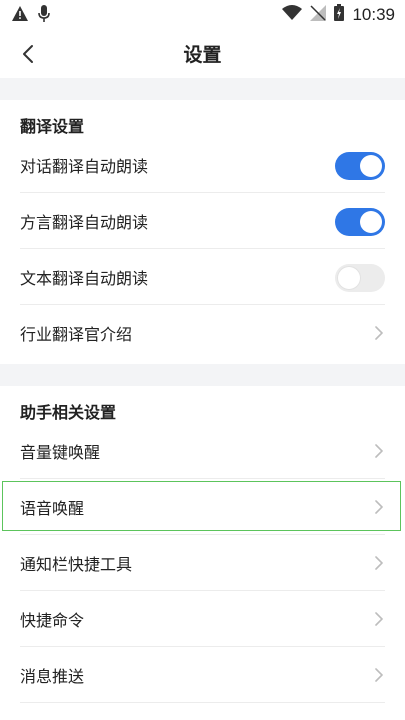 The width and height of the screenshot is (405, 720). I want to click on app-bar: 设置, so click(202, 54).